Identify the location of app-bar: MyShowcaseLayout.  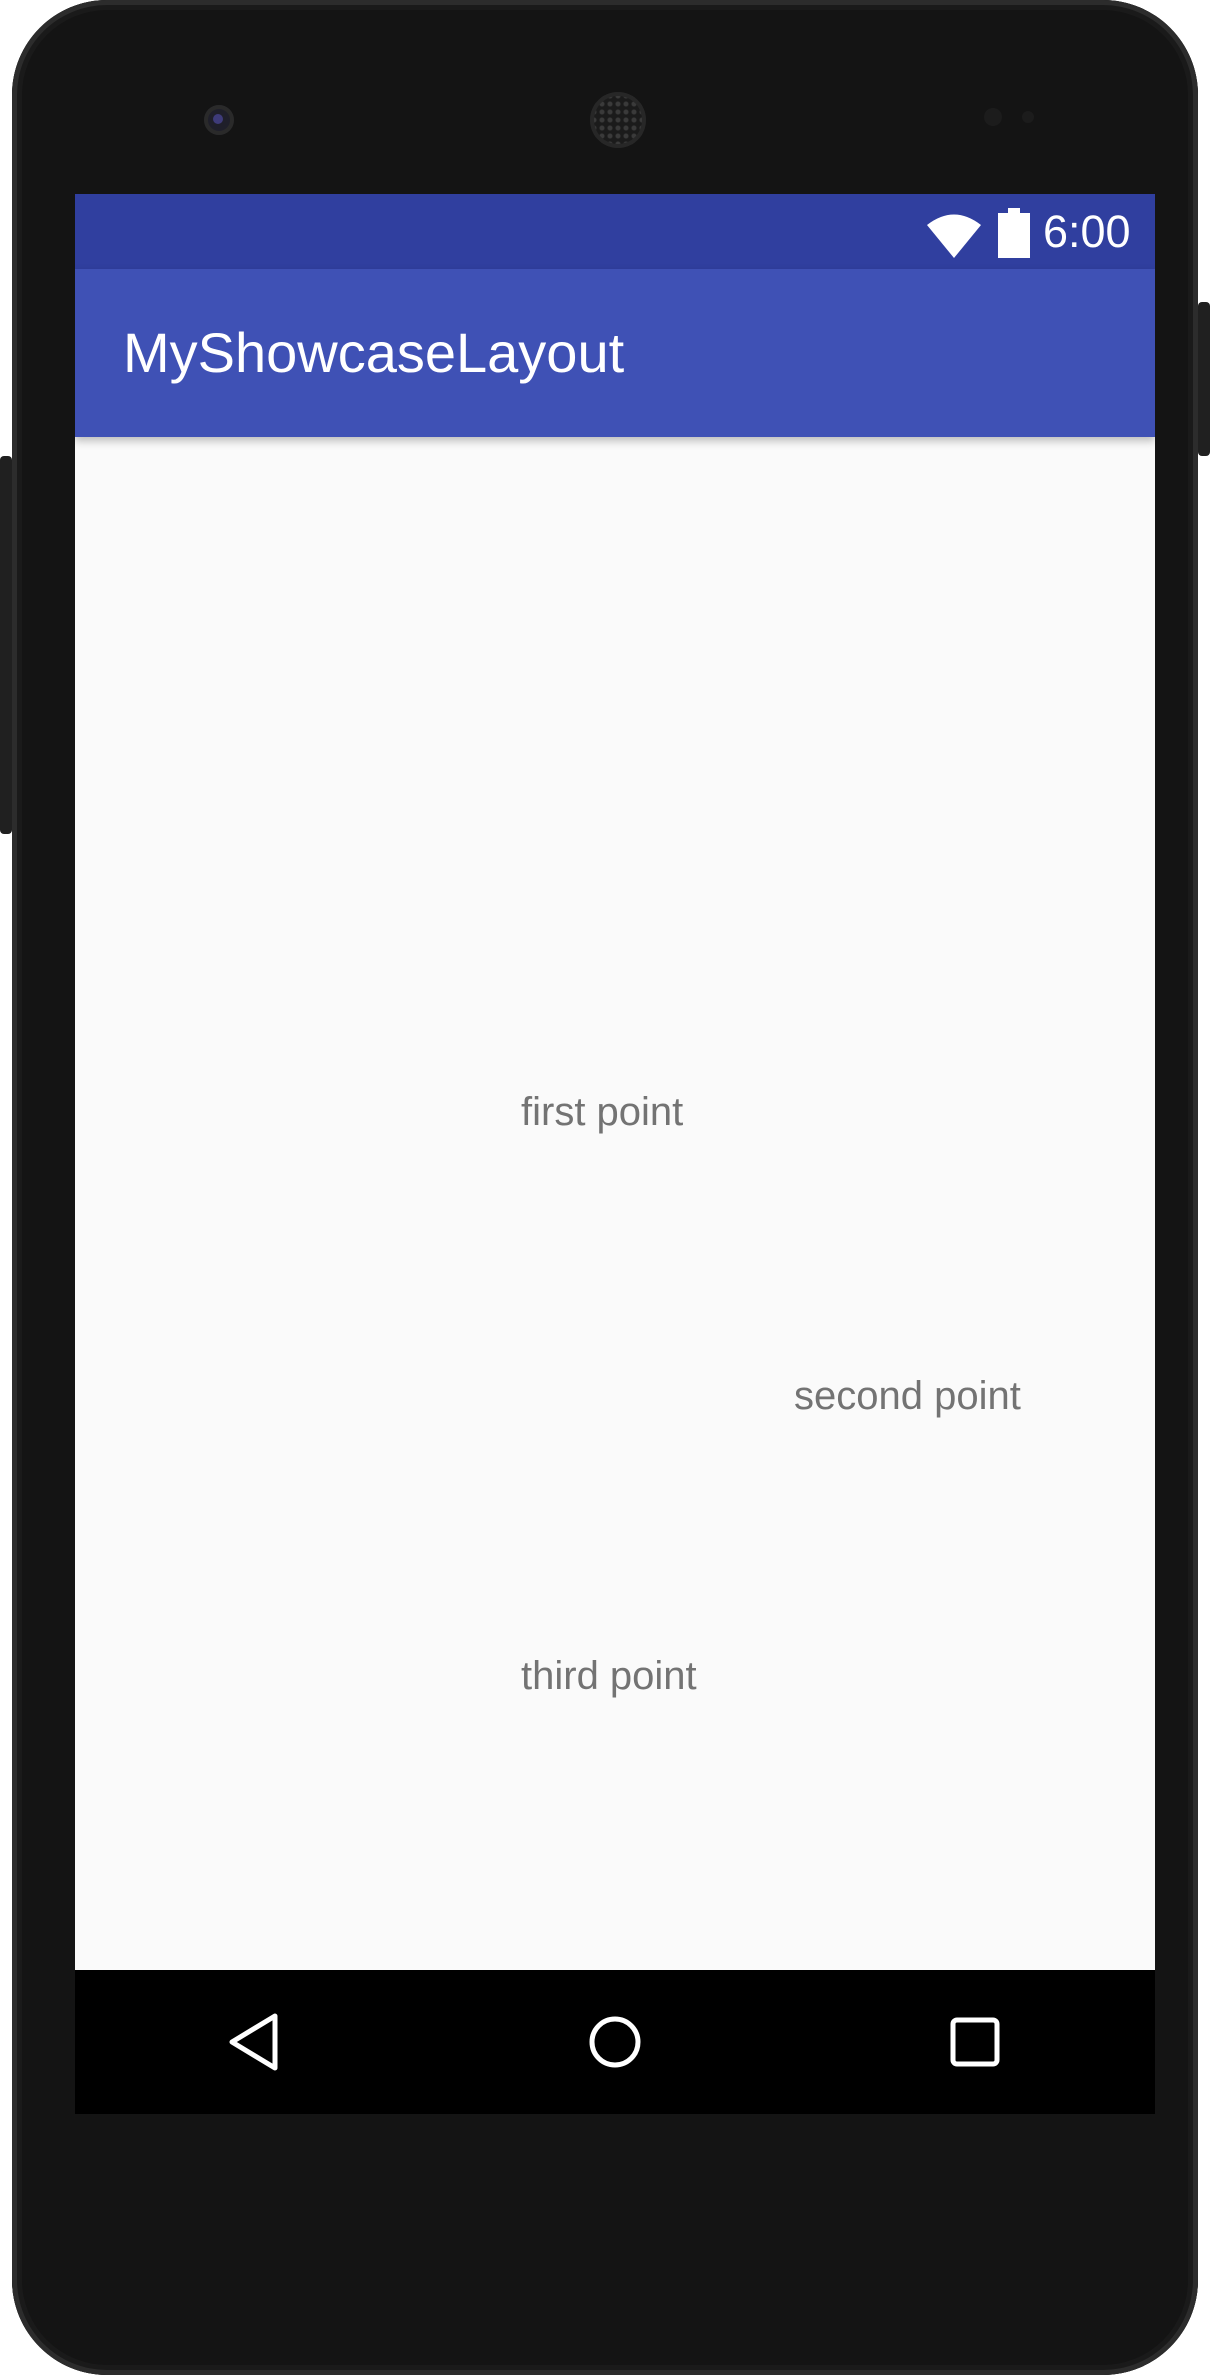
(615, 353).